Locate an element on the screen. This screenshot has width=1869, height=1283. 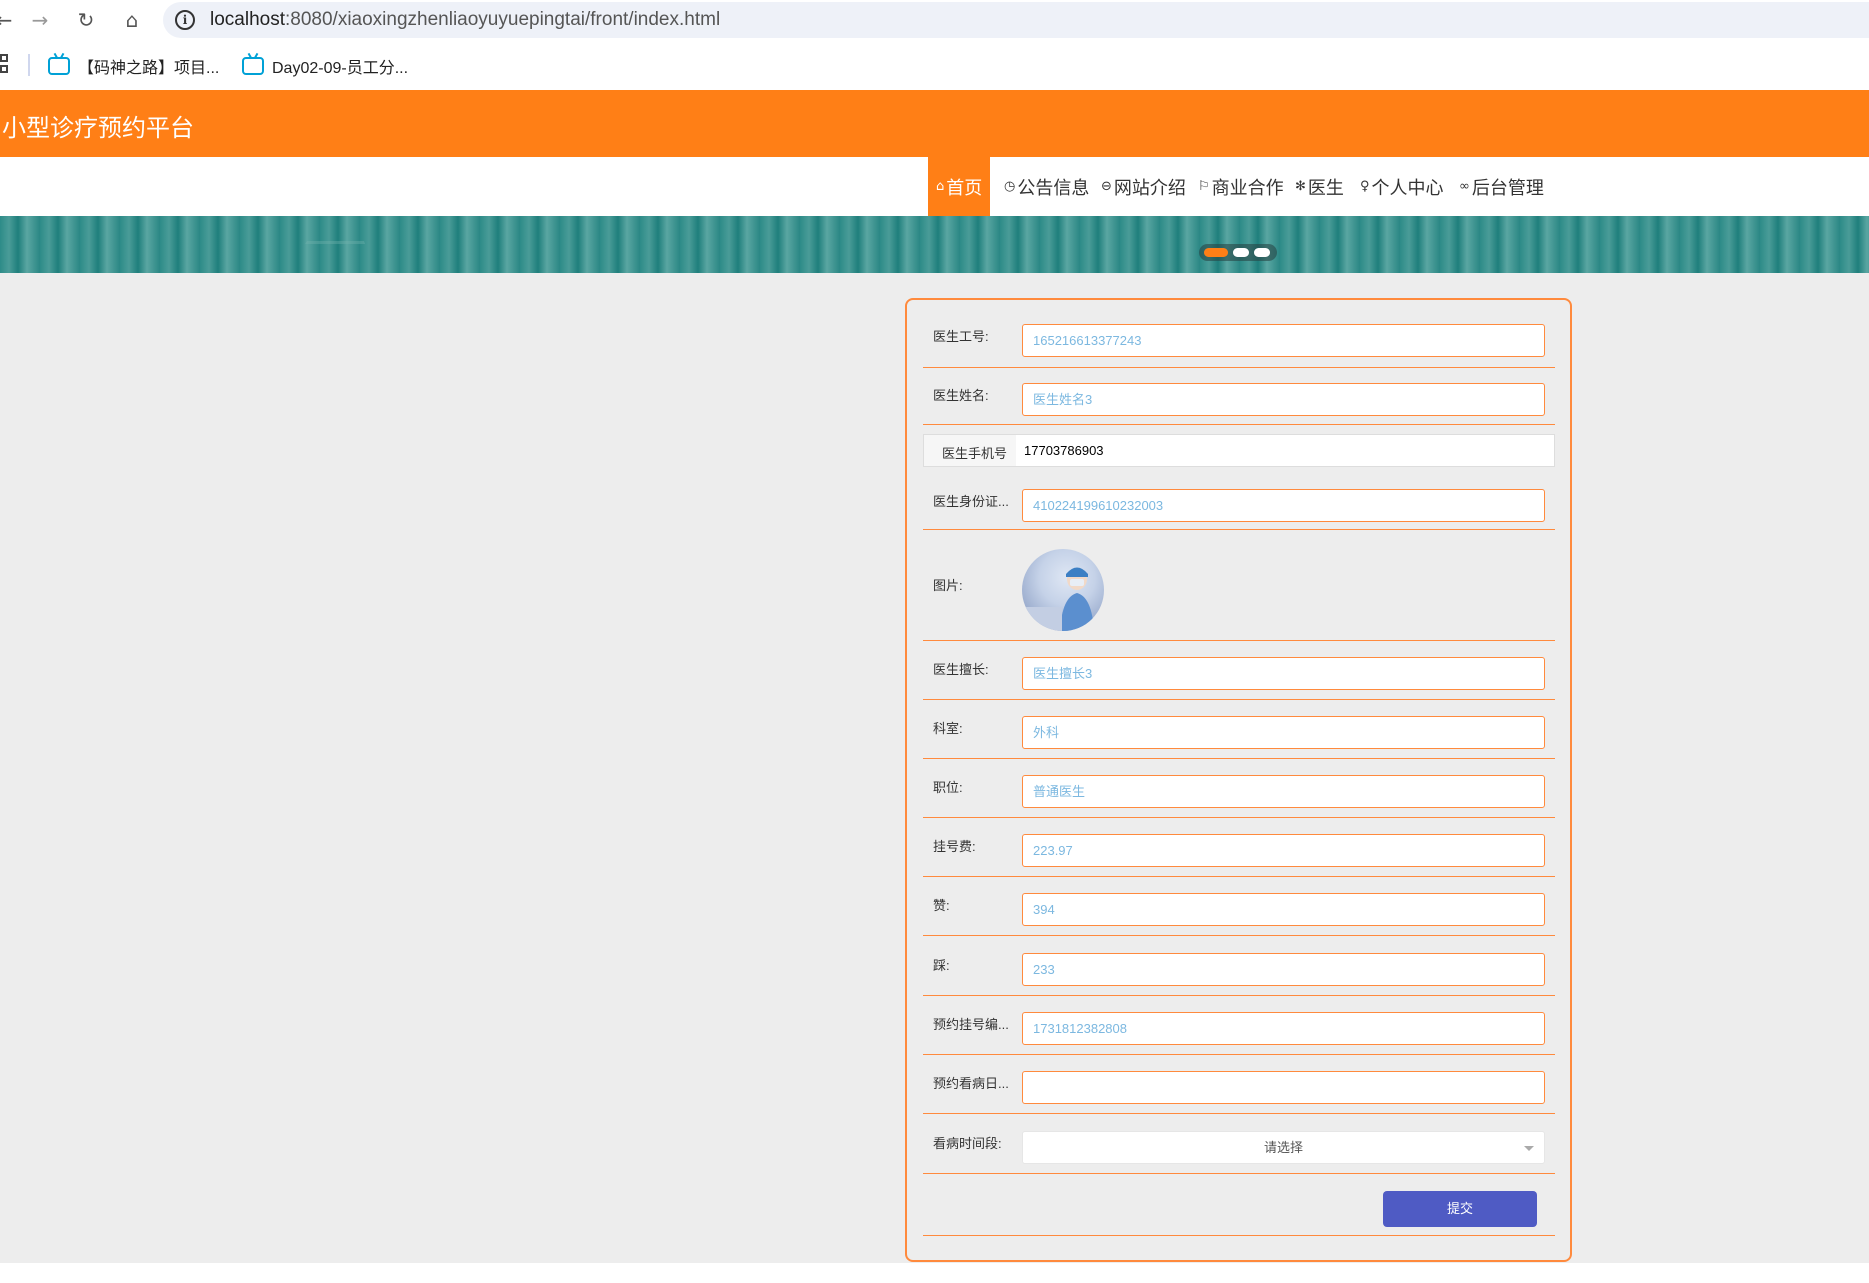
screen-icon: ⊖ is located at coordinates (1106, 186).